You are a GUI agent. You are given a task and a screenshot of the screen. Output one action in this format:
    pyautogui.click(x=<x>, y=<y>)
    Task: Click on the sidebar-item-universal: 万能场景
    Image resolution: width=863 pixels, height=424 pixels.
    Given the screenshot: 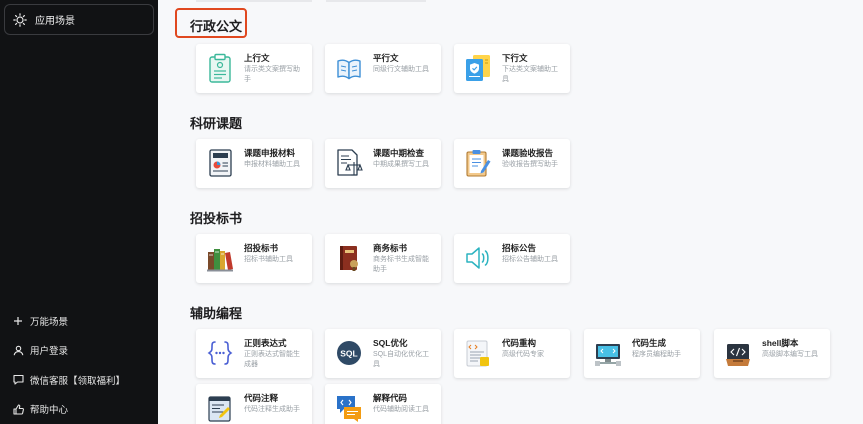 What is the action you would take?
    pyautogui.click(x=79, y=321)
    